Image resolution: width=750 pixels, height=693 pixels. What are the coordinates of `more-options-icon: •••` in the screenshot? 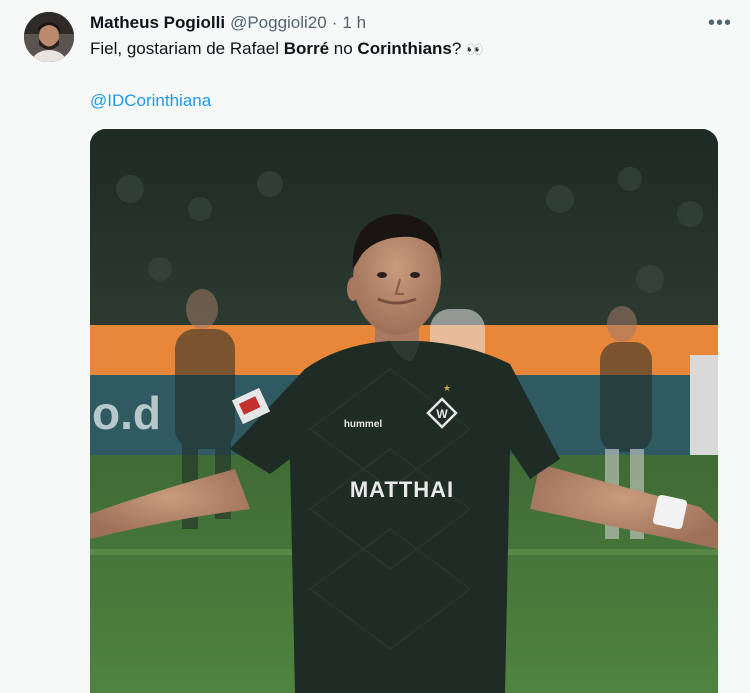 It's located at (720, 23).